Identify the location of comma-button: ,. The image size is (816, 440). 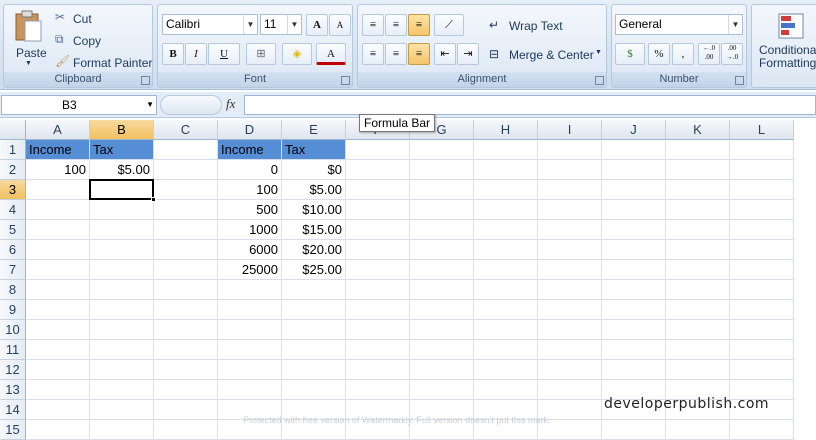
(683, 54).